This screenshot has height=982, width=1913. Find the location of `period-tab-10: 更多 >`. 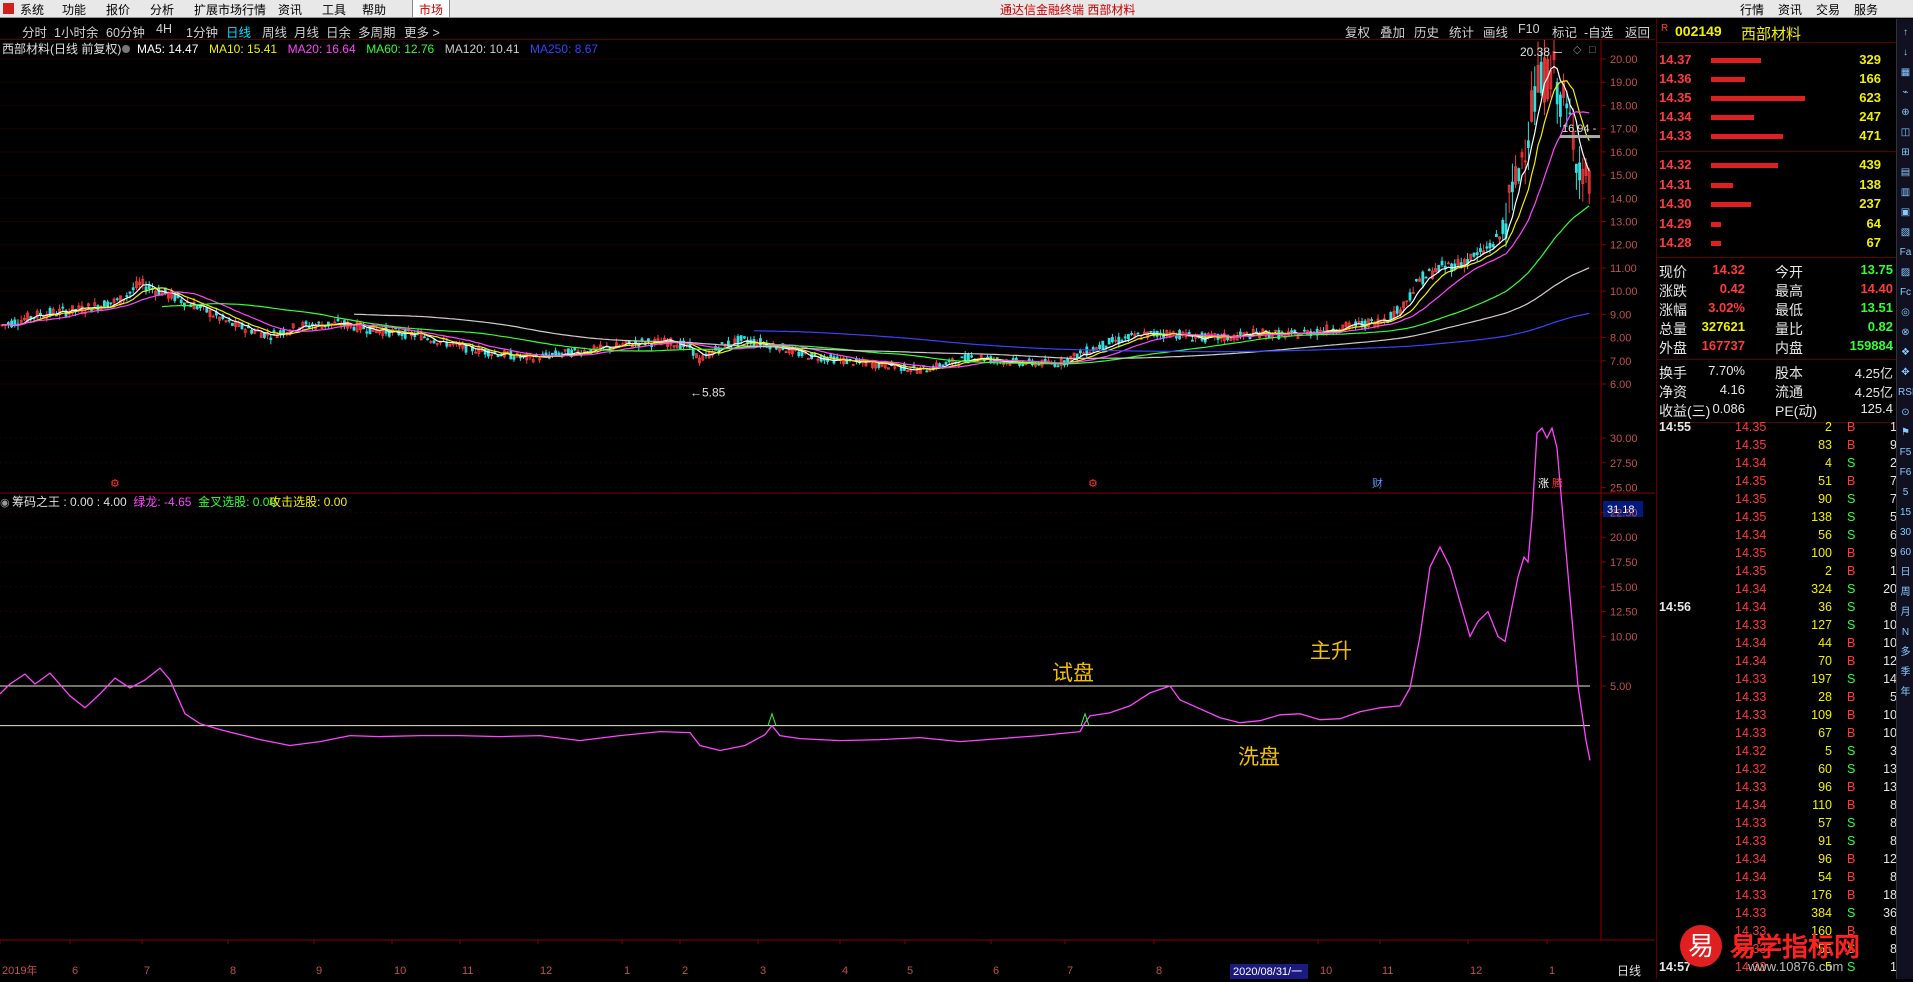

period-tab-10: 更多 > is located at coordinates (422, 31).